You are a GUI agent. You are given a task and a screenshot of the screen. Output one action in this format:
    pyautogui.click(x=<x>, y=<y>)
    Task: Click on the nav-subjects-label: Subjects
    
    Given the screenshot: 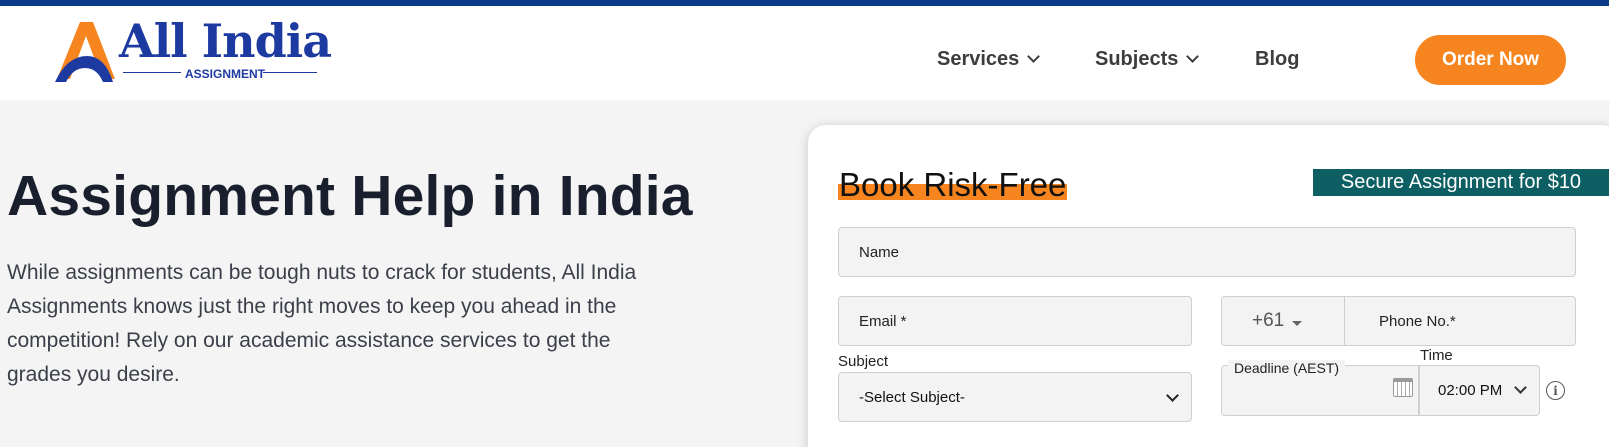 What is the action you would take?
    pyautogui.click(x=1137, y=59)
    